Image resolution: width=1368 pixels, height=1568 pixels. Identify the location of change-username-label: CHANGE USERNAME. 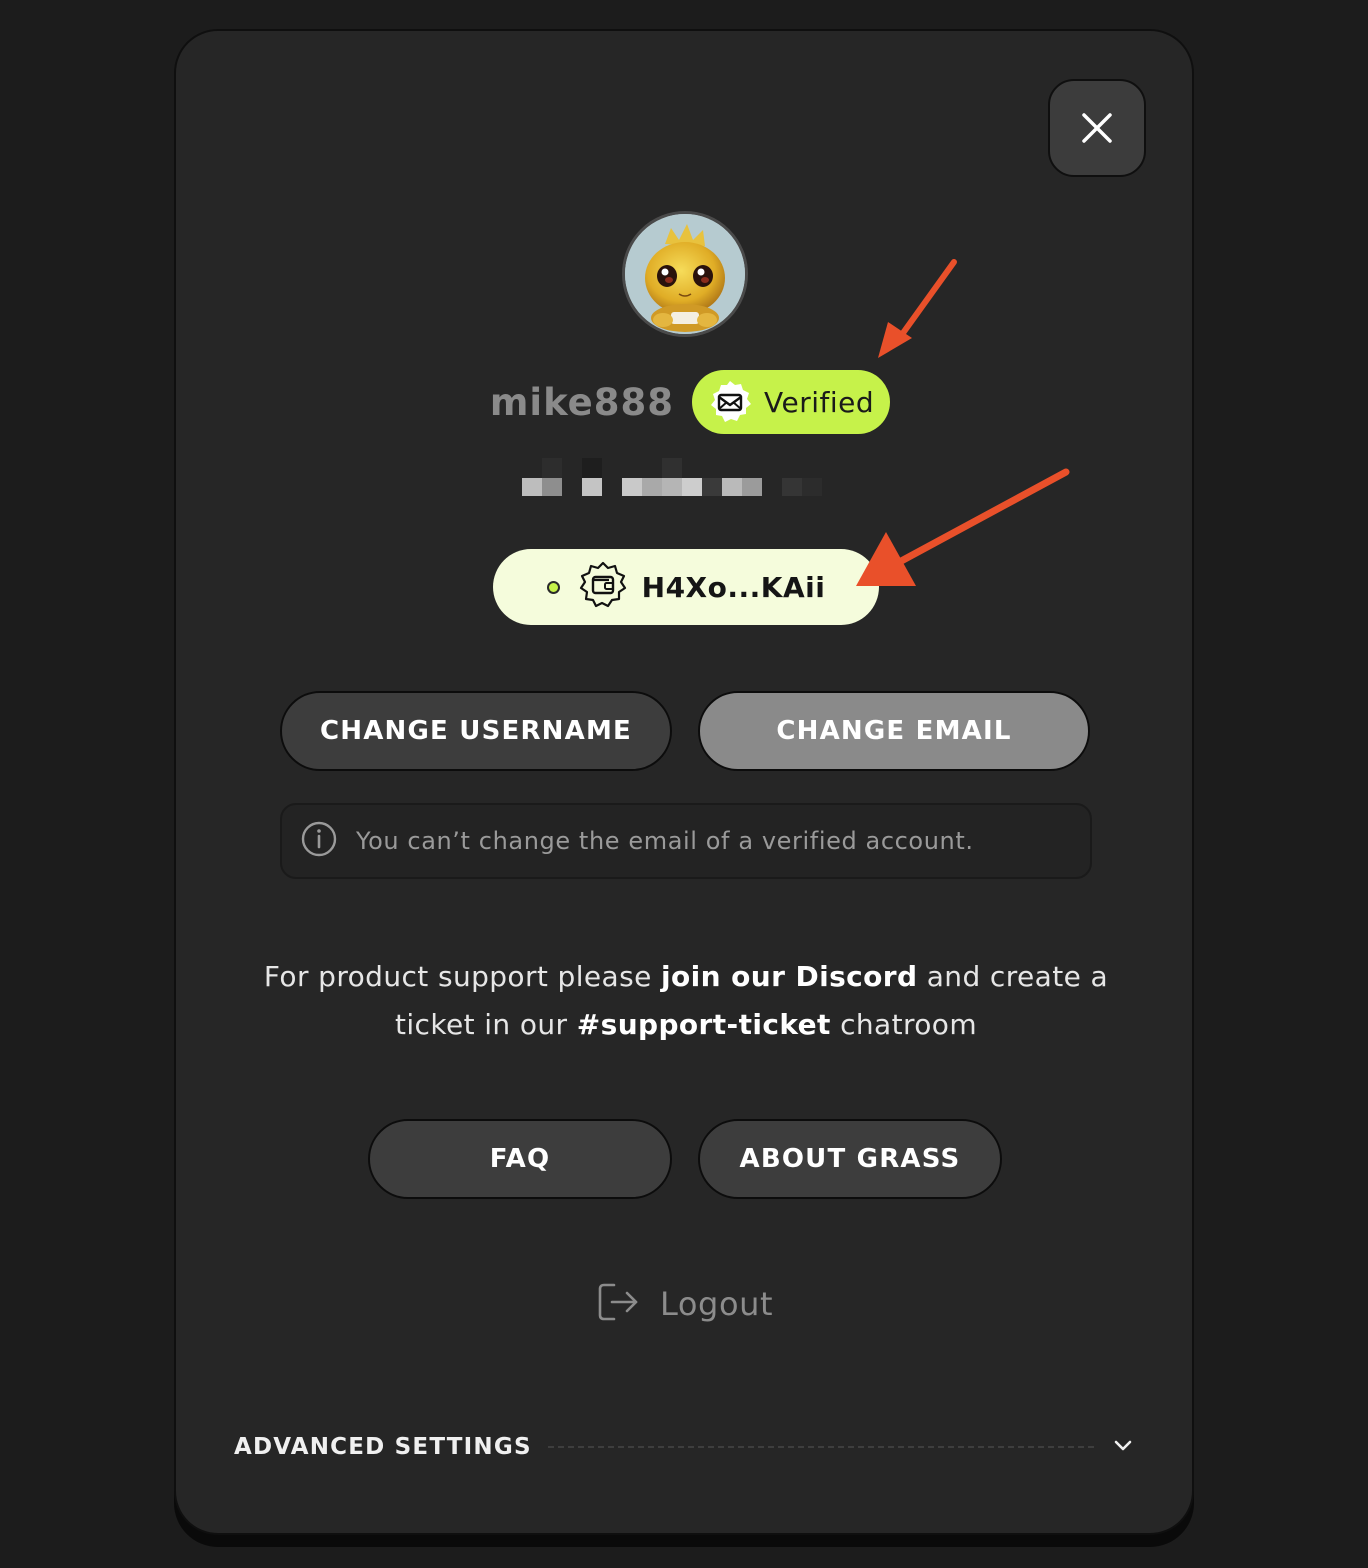
(475, 731).